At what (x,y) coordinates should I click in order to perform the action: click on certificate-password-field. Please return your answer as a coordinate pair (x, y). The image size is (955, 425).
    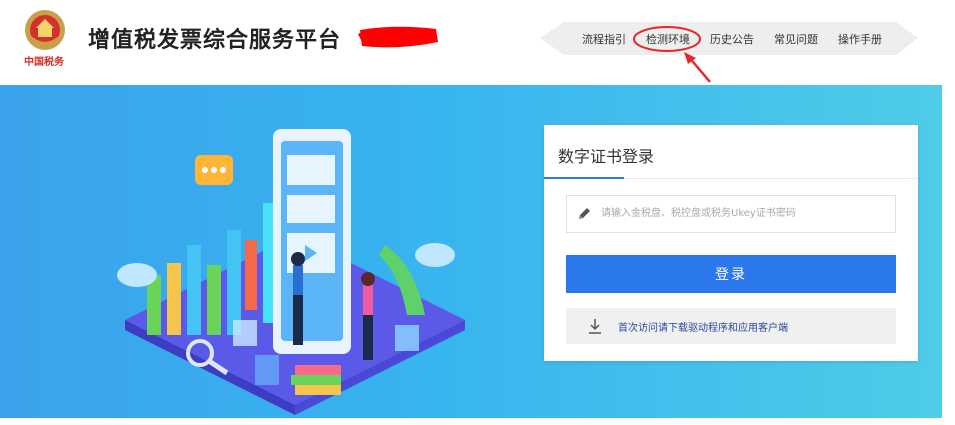
    Looking at the image, I should click on (731, 214).